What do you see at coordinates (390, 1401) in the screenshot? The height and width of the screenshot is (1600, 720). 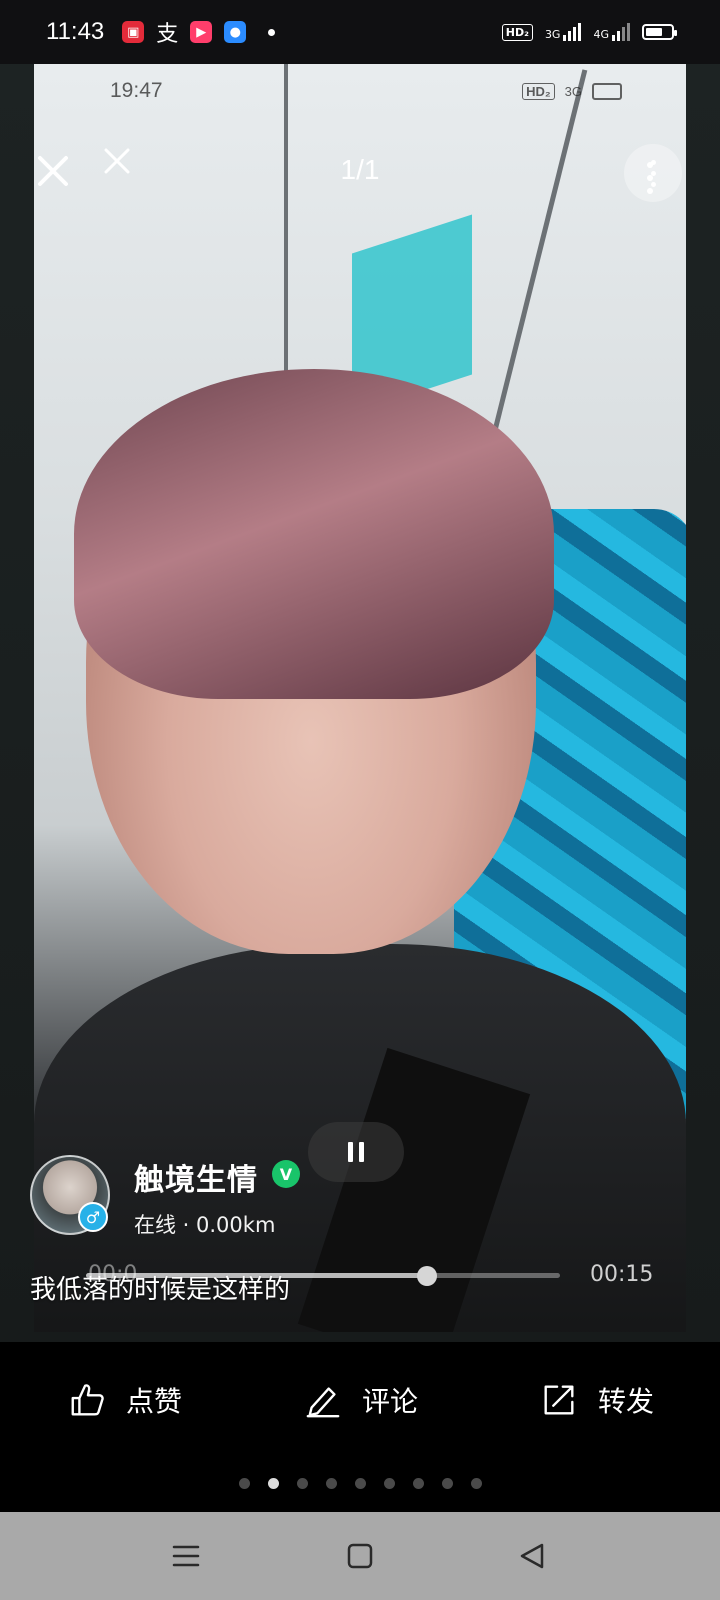 I see `comment-label: 评论` at bounding box center [390, 1401].